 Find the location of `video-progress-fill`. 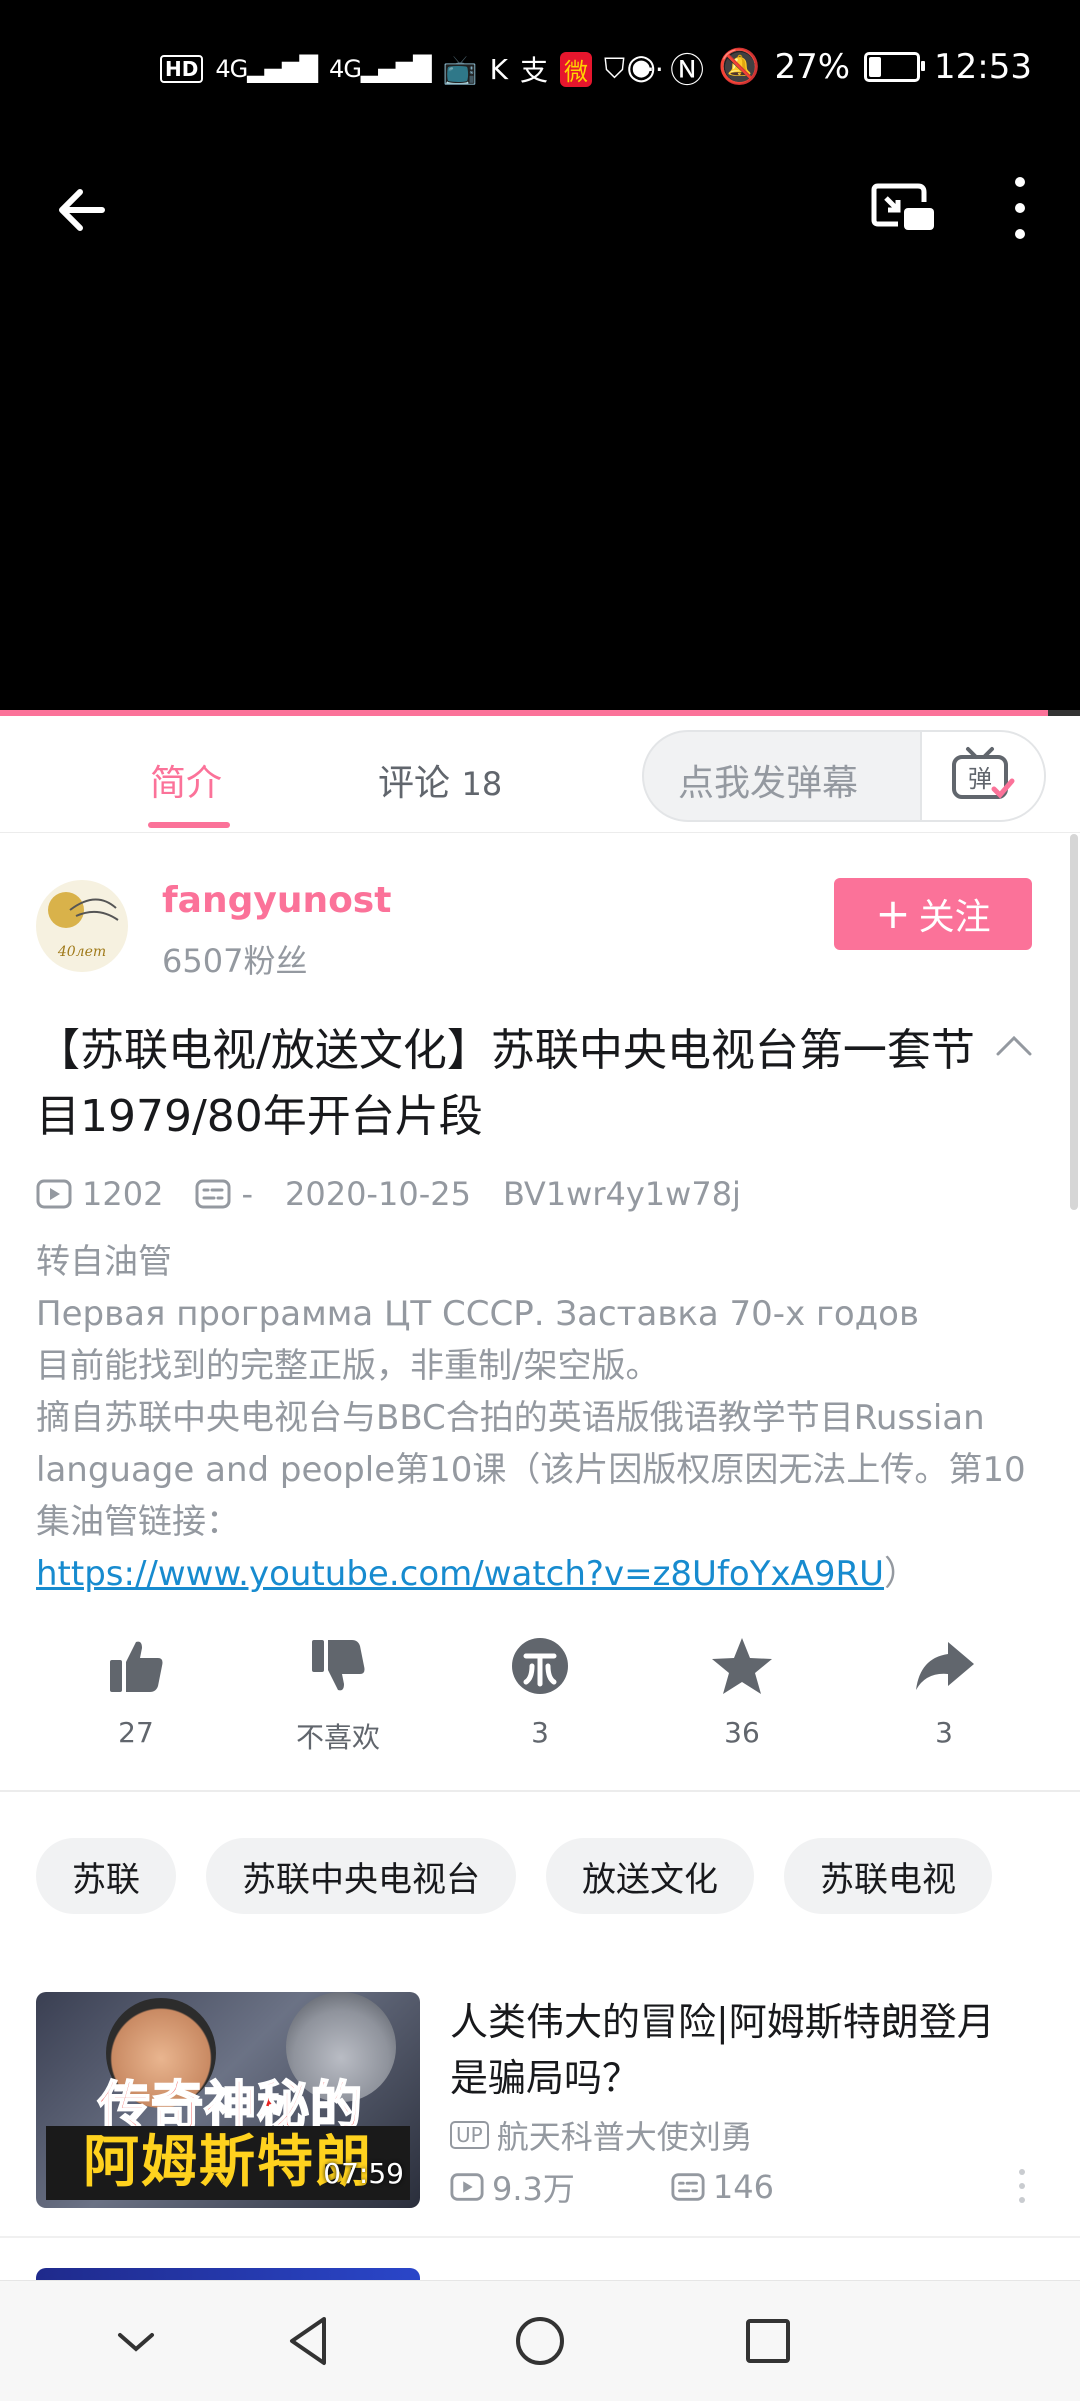

video-progress-fill is located at coordinates (524, 713).